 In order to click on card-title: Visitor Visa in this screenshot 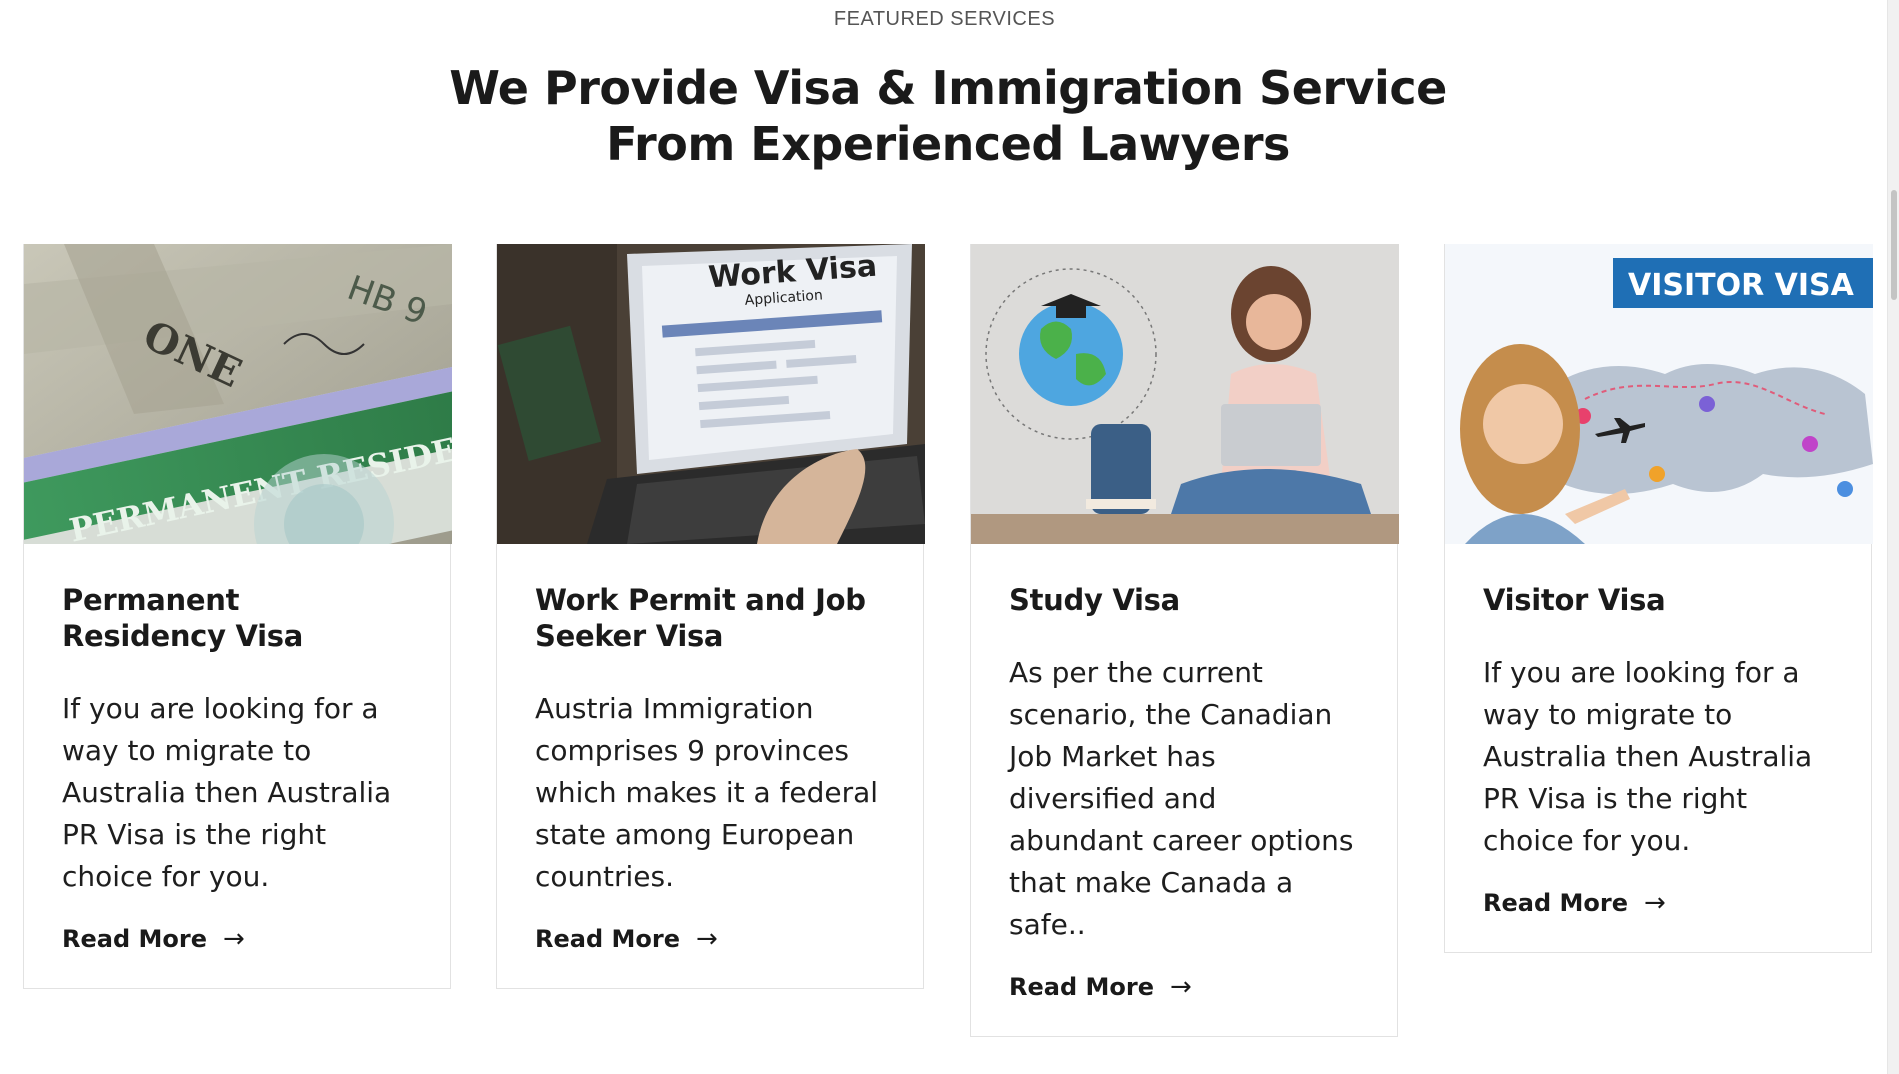, I will do `click(1574, 600)`.